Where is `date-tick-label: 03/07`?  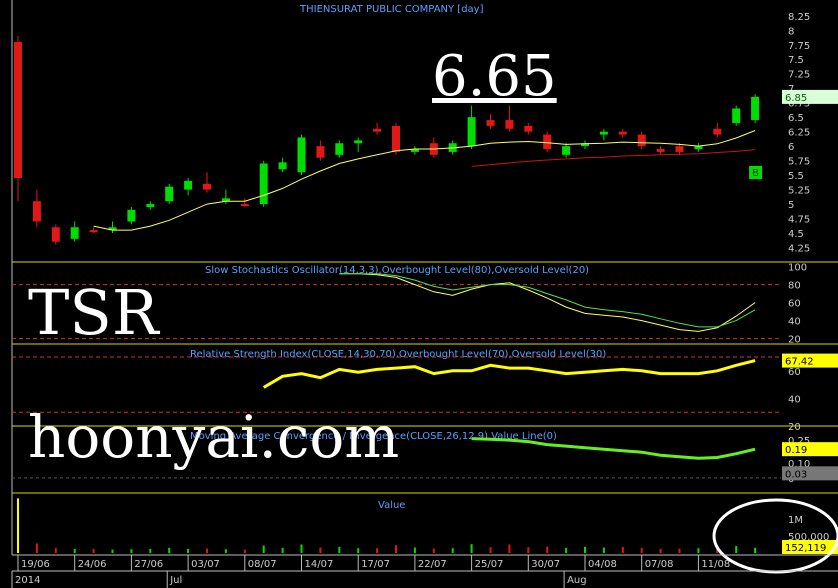
date-tick-label: 03/07 is located at coordinates (205, 564).